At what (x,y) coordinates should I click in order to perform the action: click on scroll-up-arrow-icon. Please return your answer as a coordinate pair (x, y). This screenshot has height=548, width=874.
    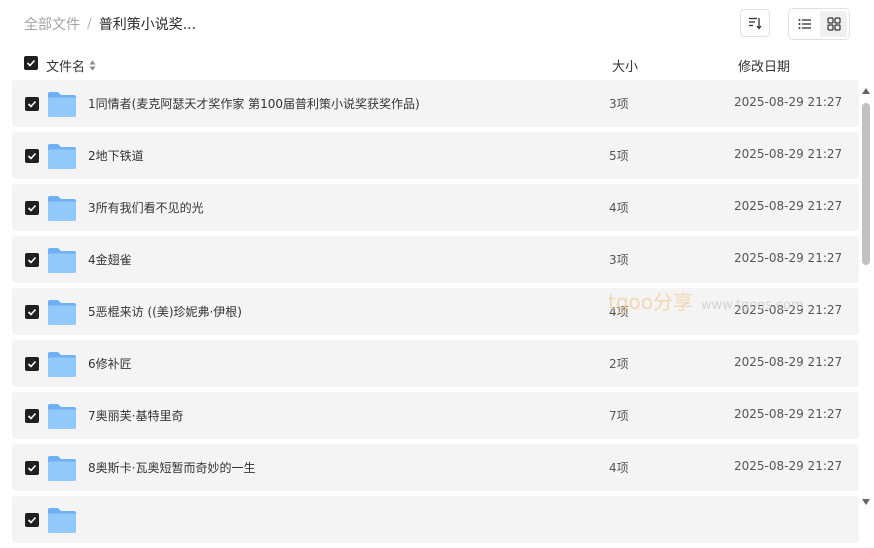
    Looking at the image, I should click on (866, 91).